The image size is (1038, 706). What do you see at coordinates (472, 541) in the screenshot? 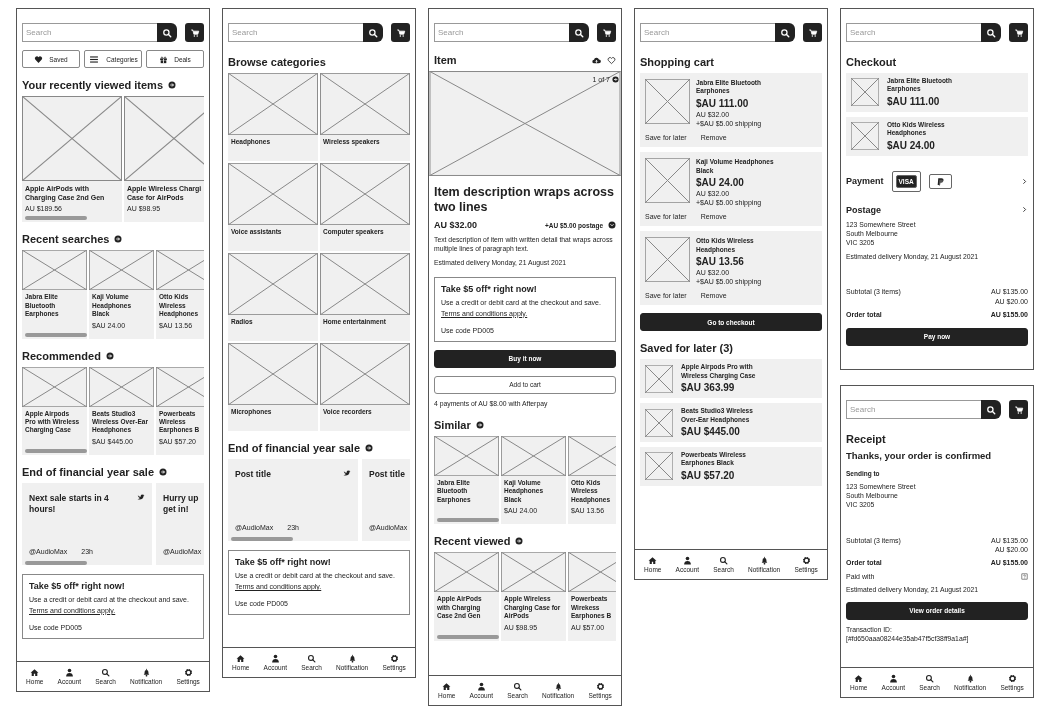
I see `section-heading: Recent viewed` at bounding box center [472, 541].